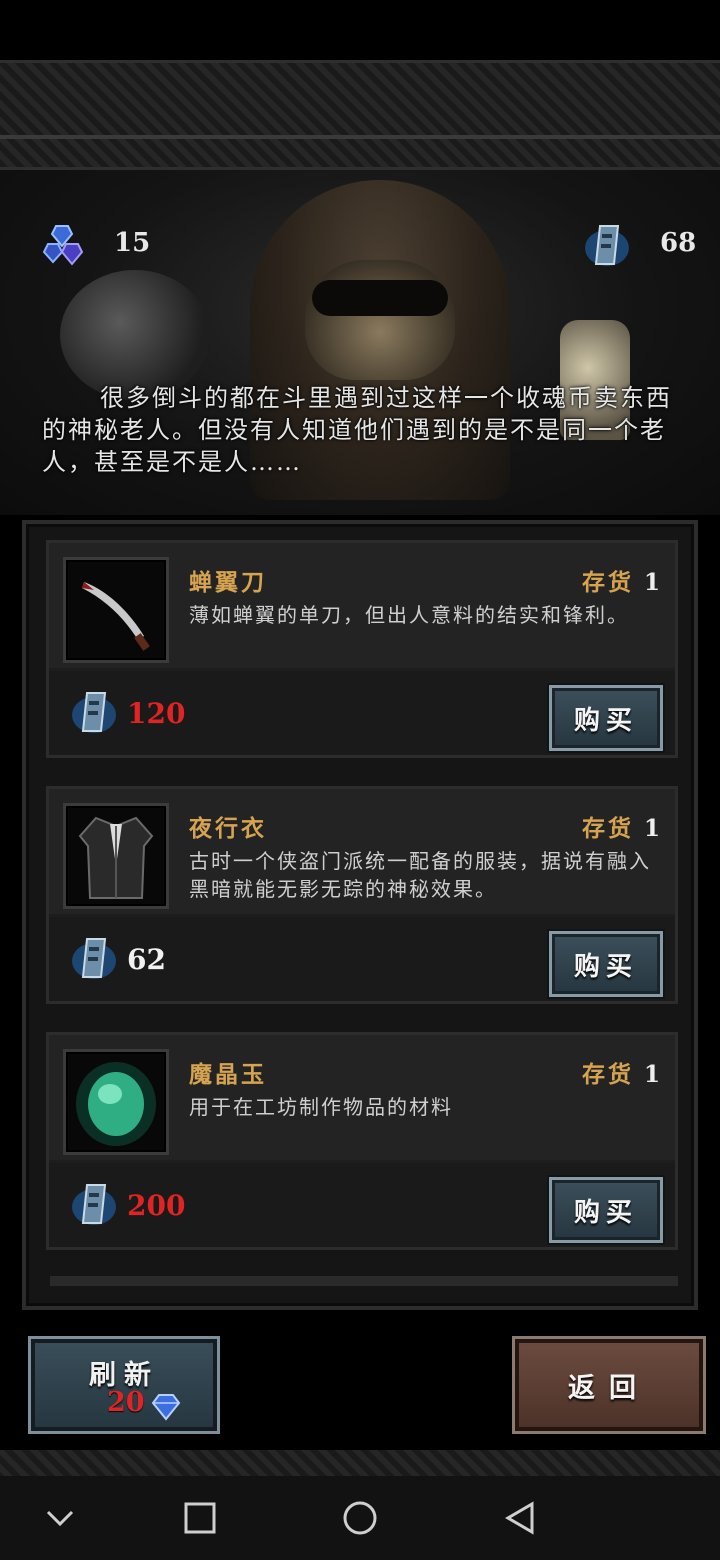 Image resolution: width=720 pixels, height=1560 pixels. What do you see at coordinates (124, 1385) in the screenshot?
I see `refresh-button: 刷新 20` at bounding box center [124, 1385].